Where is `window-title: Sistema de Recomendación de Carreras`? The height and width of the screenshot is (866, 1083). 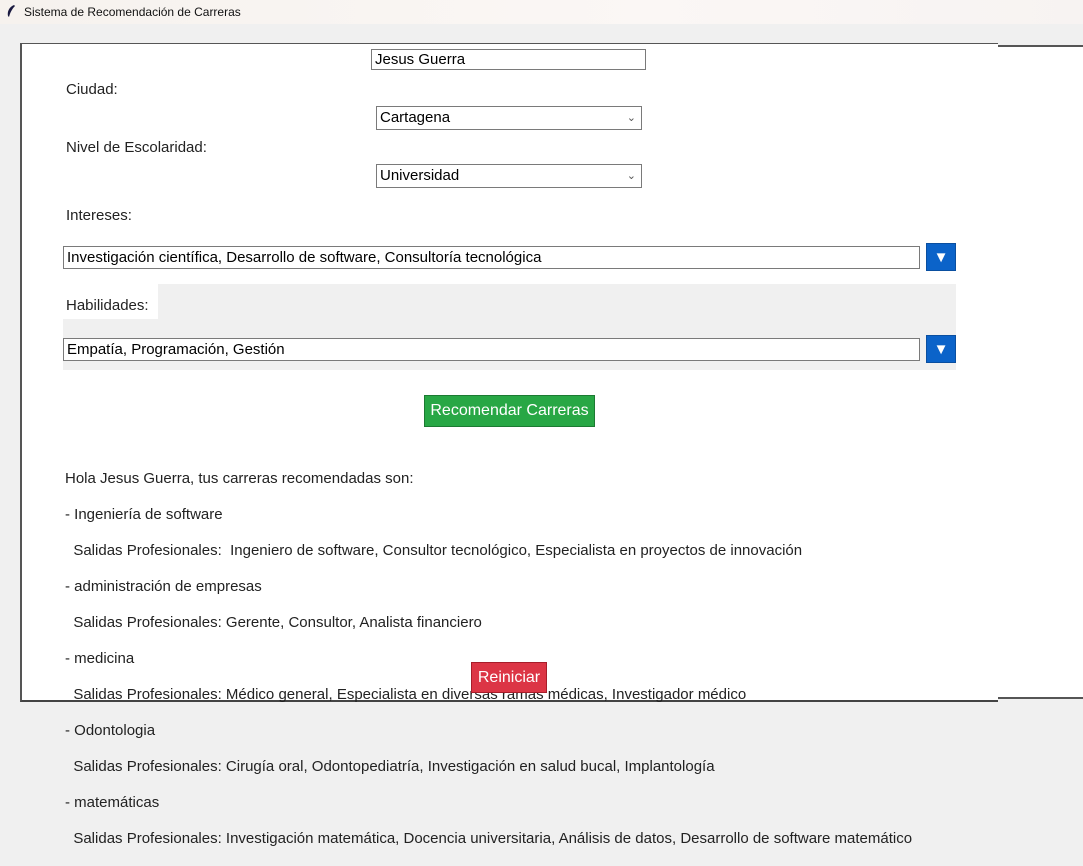 window-title: Sistema de Recomendación de Carreras is located at coordinates (132, 12).